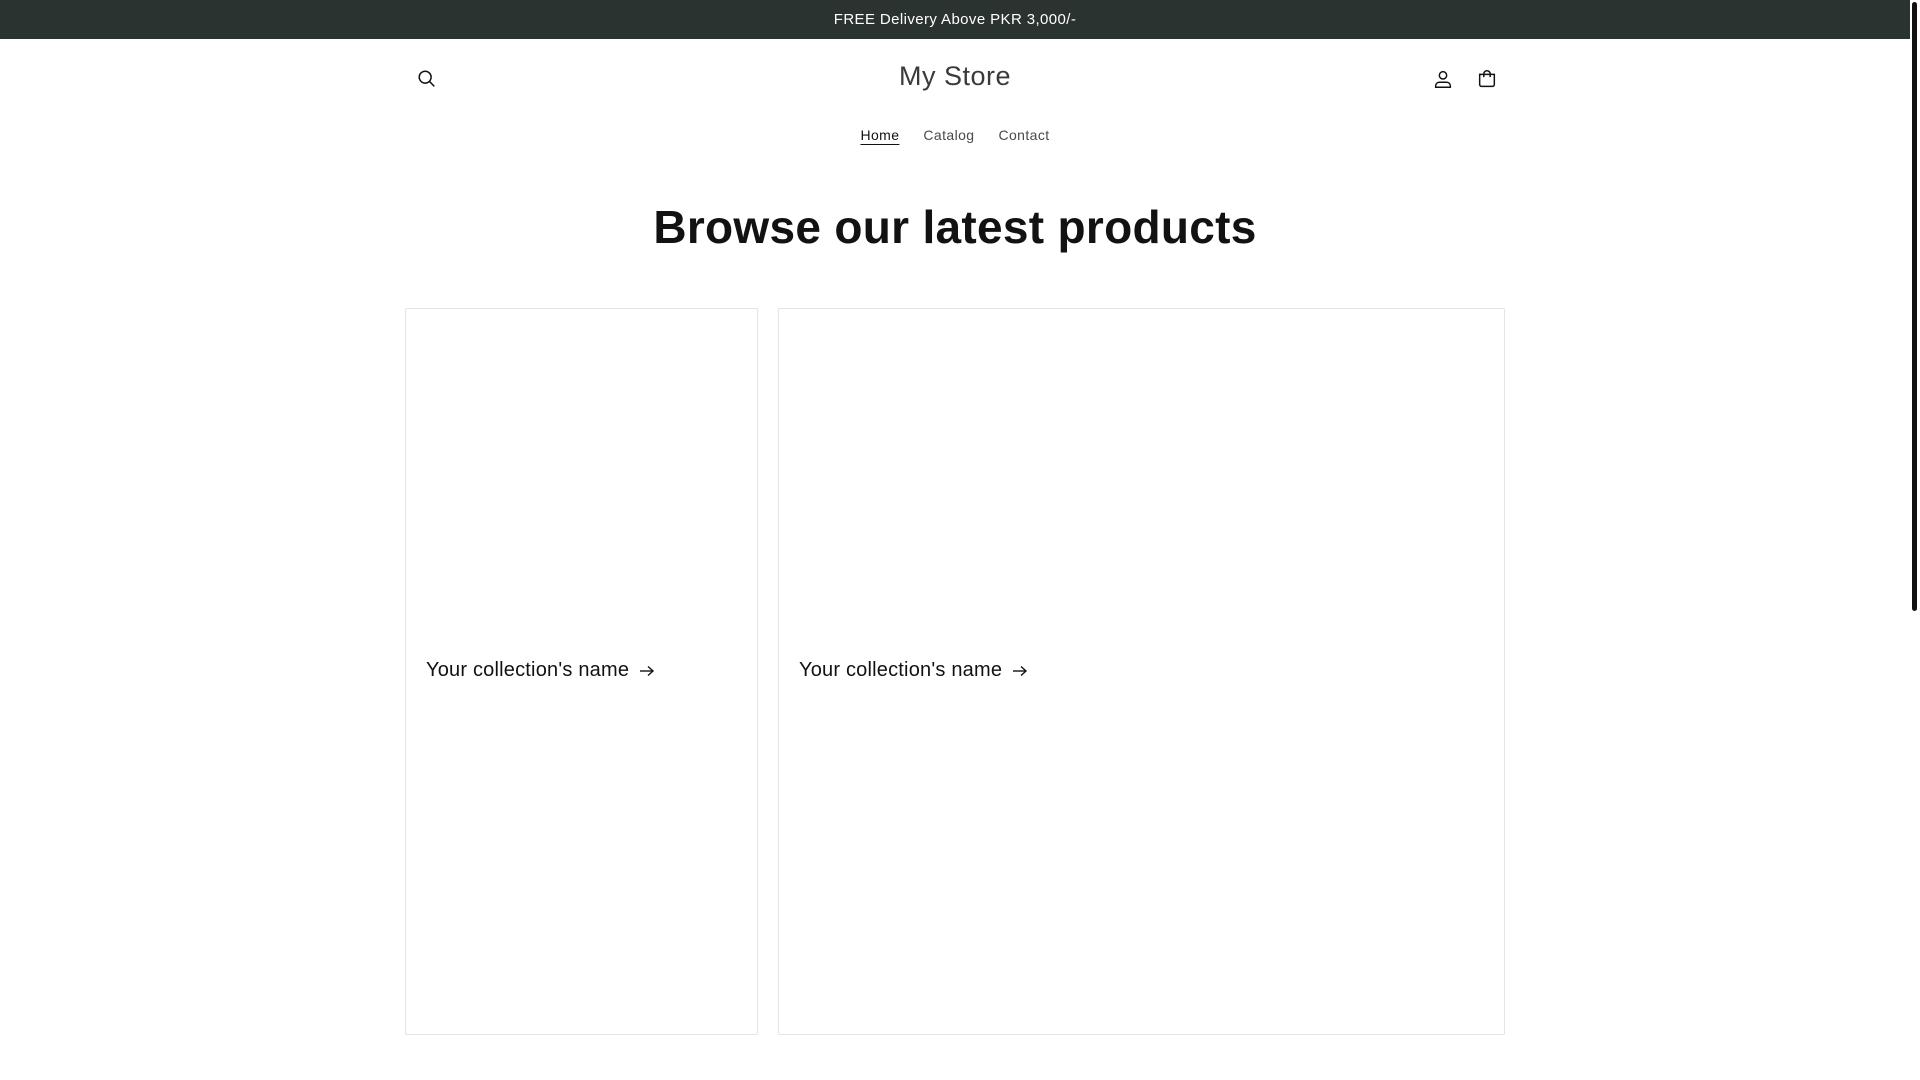 The image size is (1920, 1080). I want to click on collection-card: Your collection's name, so click(581, 671).